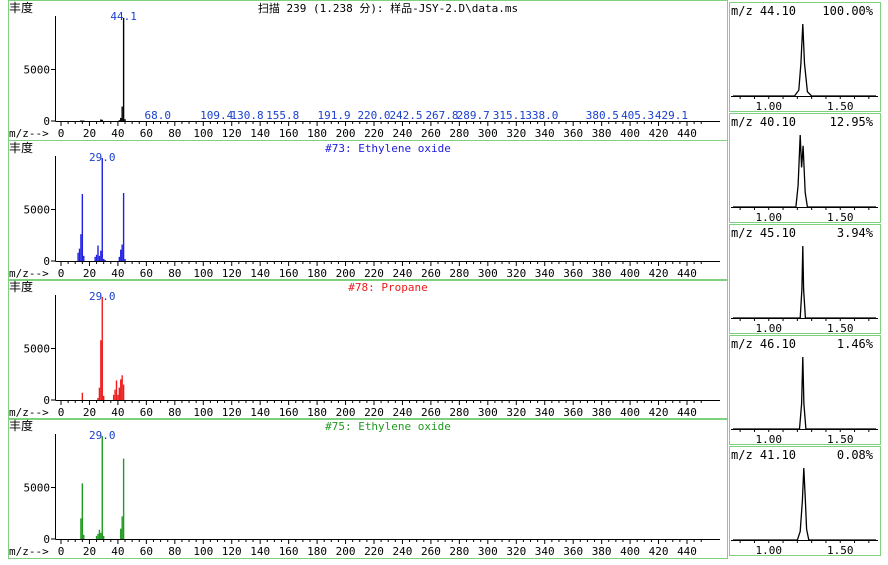 The image size is (888, 565). I want to click on peak-label: 242.5, so click(405, 115).